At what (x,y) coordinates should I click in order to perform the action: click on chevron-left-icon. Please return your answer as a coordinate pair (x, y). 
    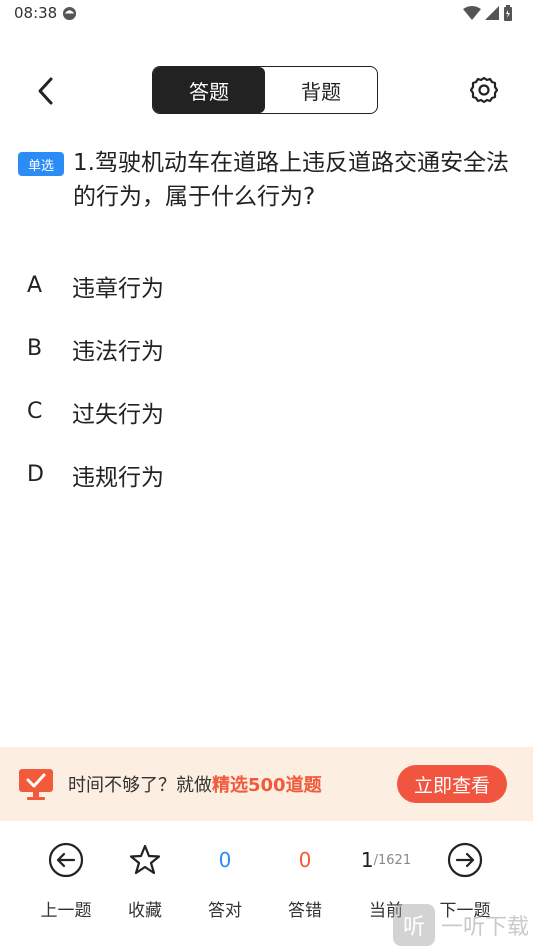
    Looking at the image, I should click on (45, 91).